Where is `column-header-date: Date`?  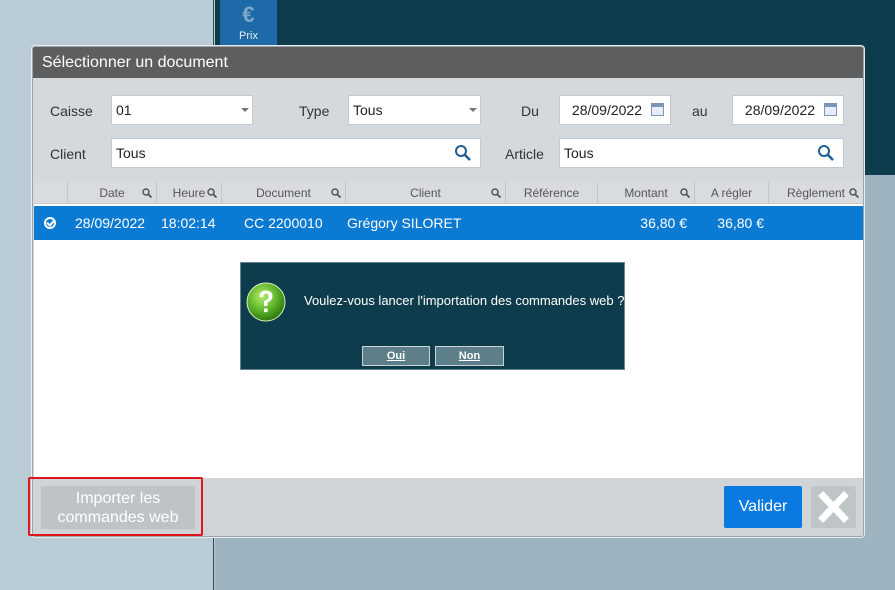 column-header-date: Date is located at coordinates (112, 193).